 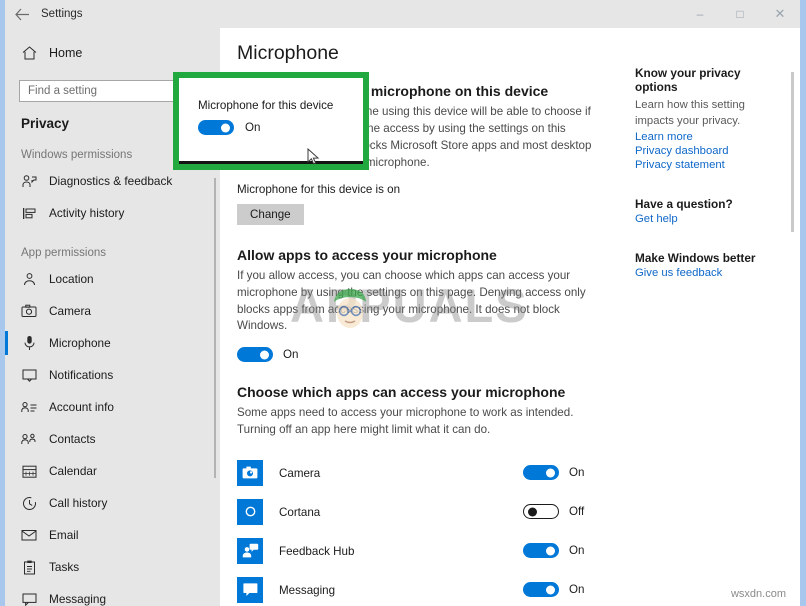 I want to click on call-history-icon, so click(x=29, y=503).